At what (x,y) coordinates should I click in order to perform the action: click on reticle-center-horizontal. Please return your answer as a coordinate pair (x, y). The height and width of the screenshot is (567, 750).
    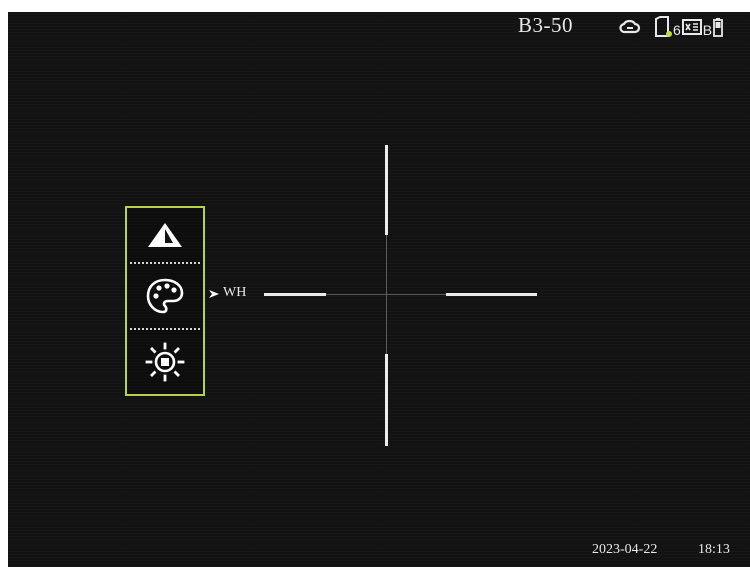
    Looking at the image, I should click on (386, 294).